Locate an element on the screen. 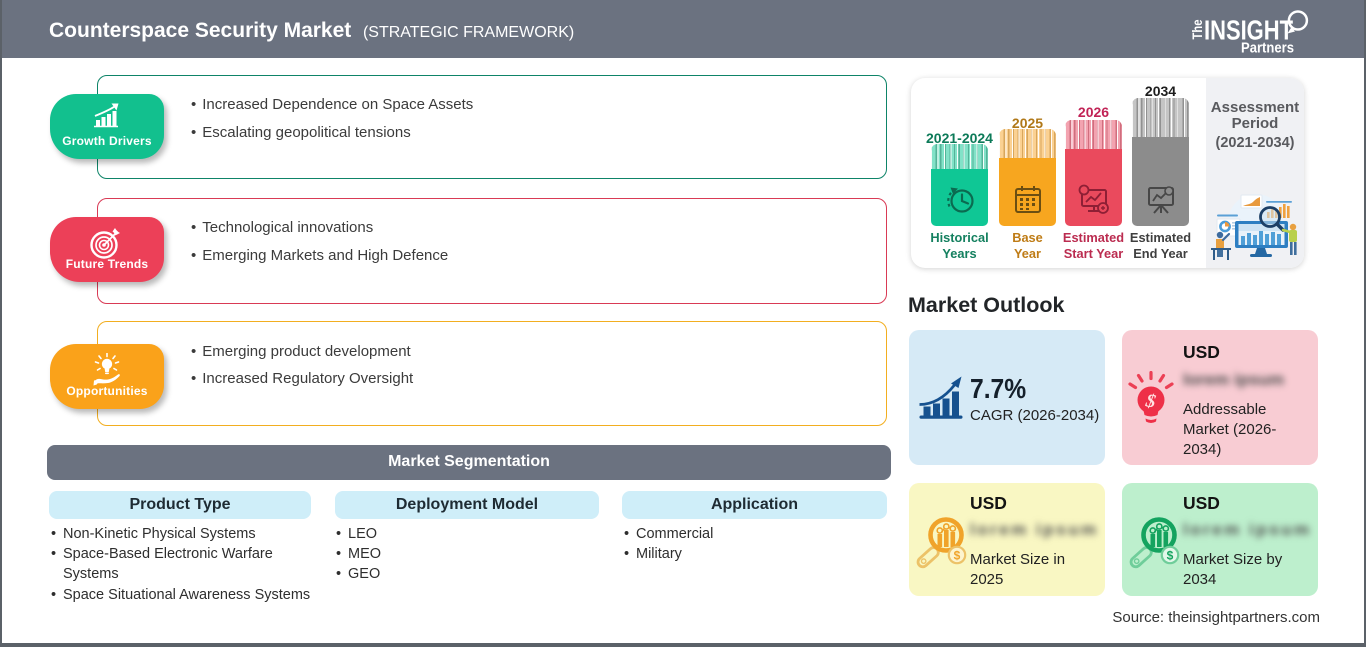  svg-text: The is located at coordinates (1197, 29).